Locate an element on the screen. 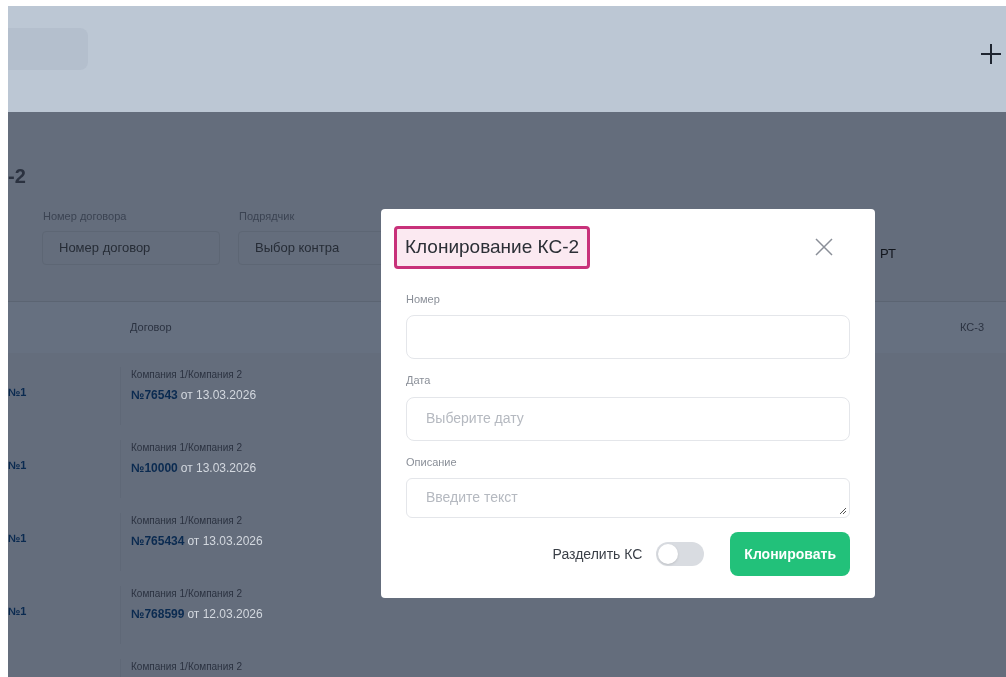 Image resolution: width=1006 pixels, height=677 pixels. resize-handle-icon is located at coordinates (843, 511).